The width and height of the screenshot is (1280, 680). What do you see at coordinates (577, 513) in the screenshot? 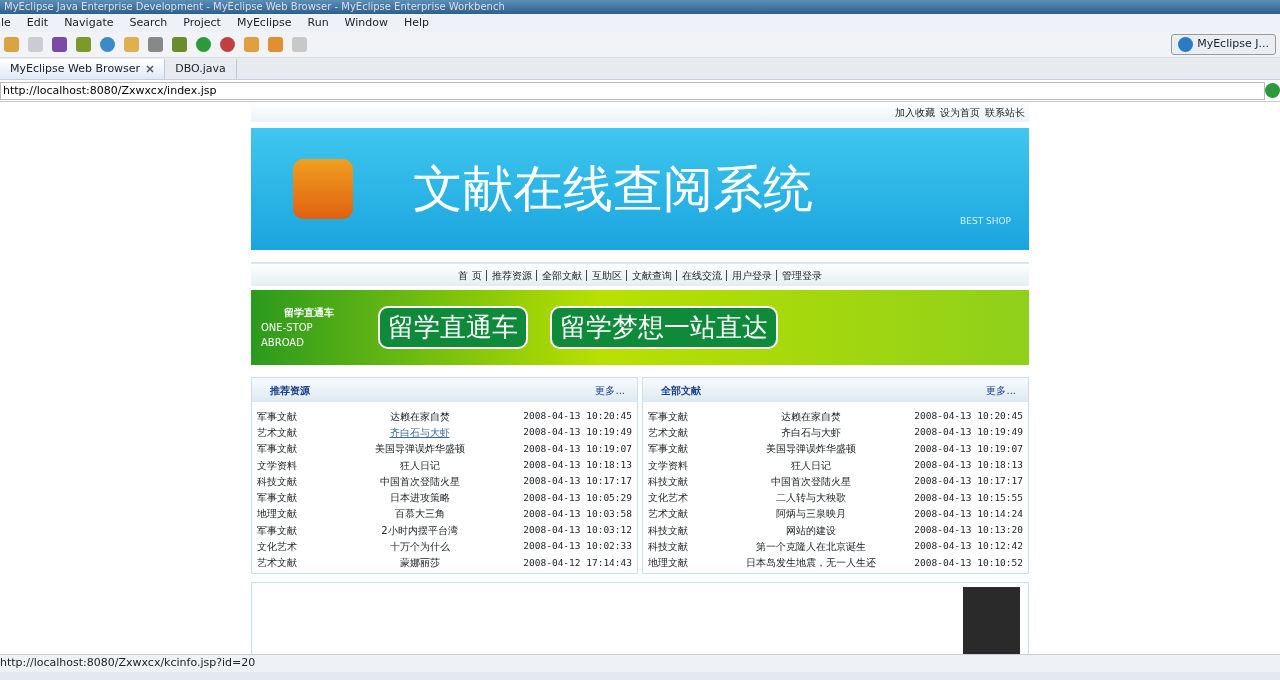
I see `date-cell-text: 2008-04-13 10:03:58` at bounding box center [577, 513].